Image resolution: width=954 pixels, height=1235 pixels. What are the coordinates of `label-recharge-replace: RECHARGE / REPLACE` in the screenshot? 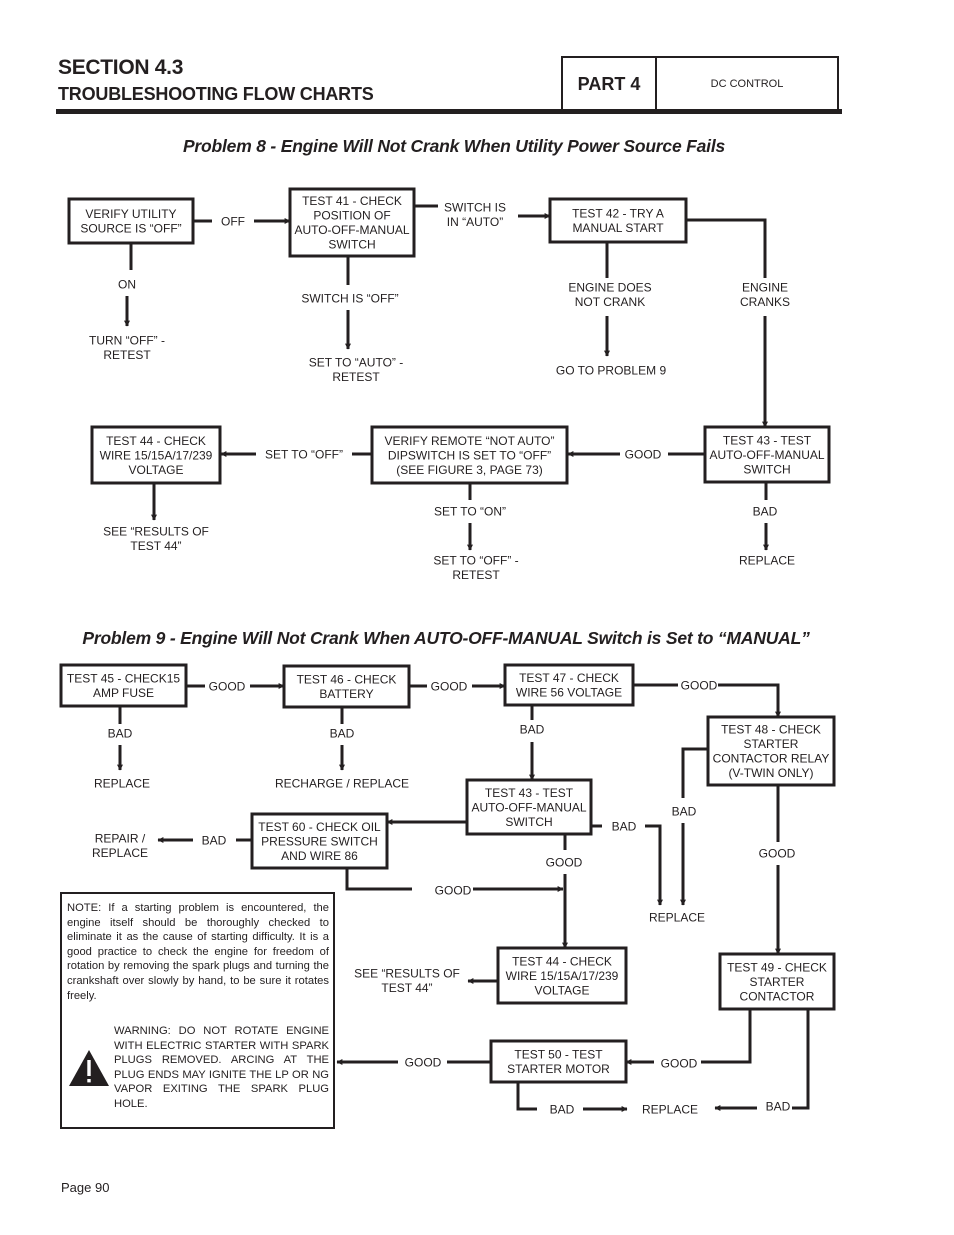 It's located at (342, 783).